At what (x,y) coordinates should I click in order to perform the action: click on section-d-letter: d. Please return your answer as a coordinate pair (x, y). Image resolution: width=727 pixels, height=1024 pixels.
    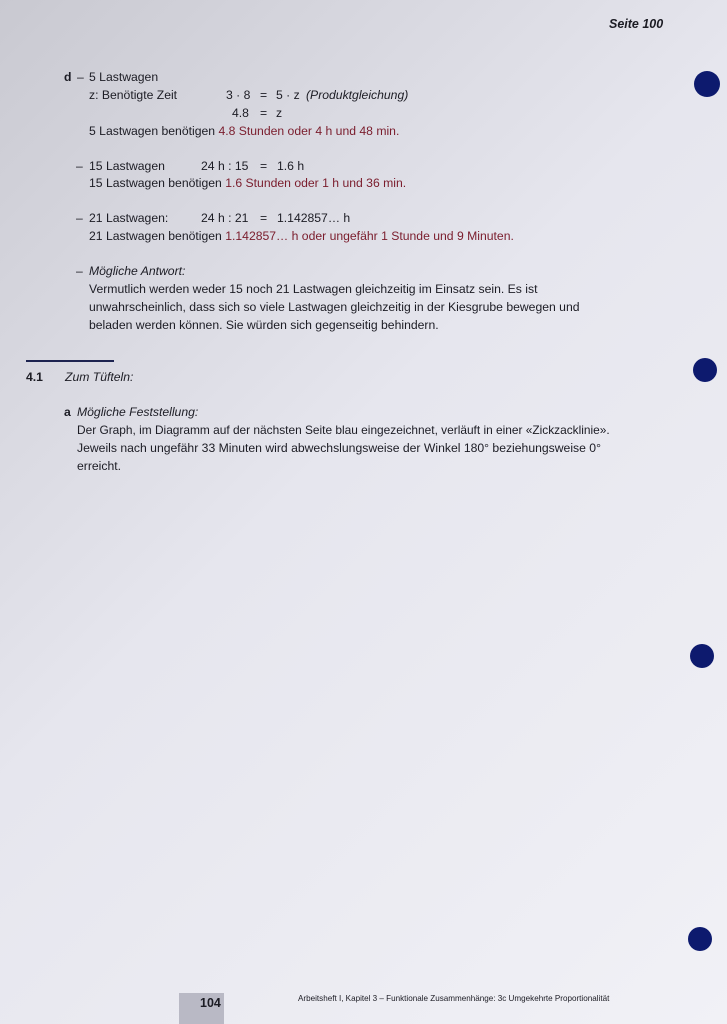
    Looking at the image, I should click on (68, 77).